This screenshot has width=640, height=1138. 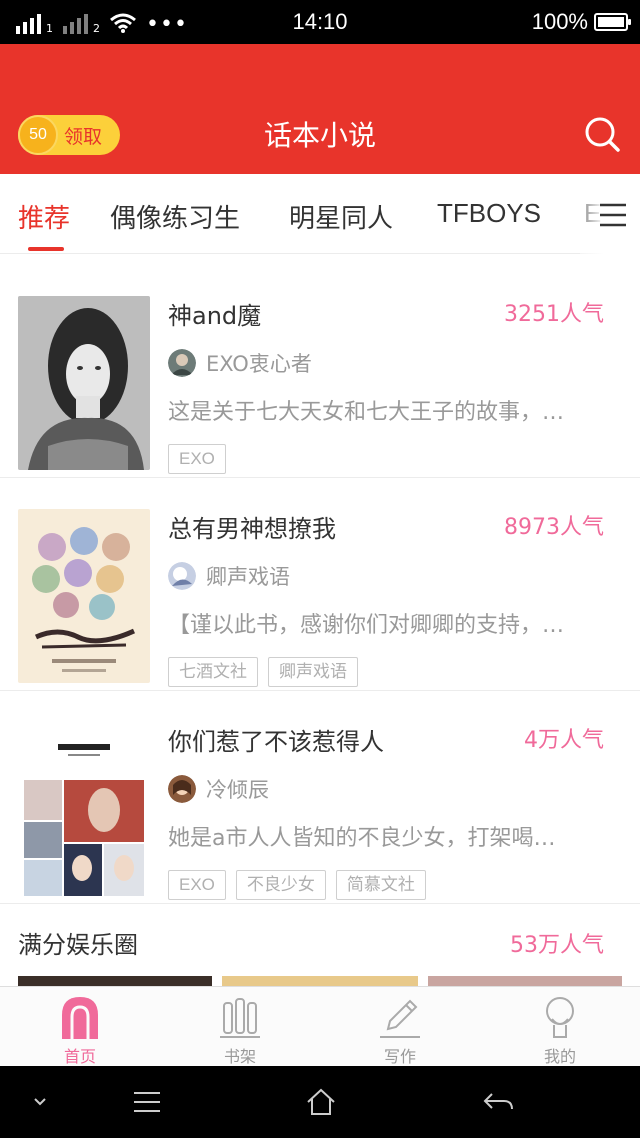 I want to click on category-tabs: 推荐 偶像练习生 明星同人 TFBOYS E, so click(x=320, y=214).